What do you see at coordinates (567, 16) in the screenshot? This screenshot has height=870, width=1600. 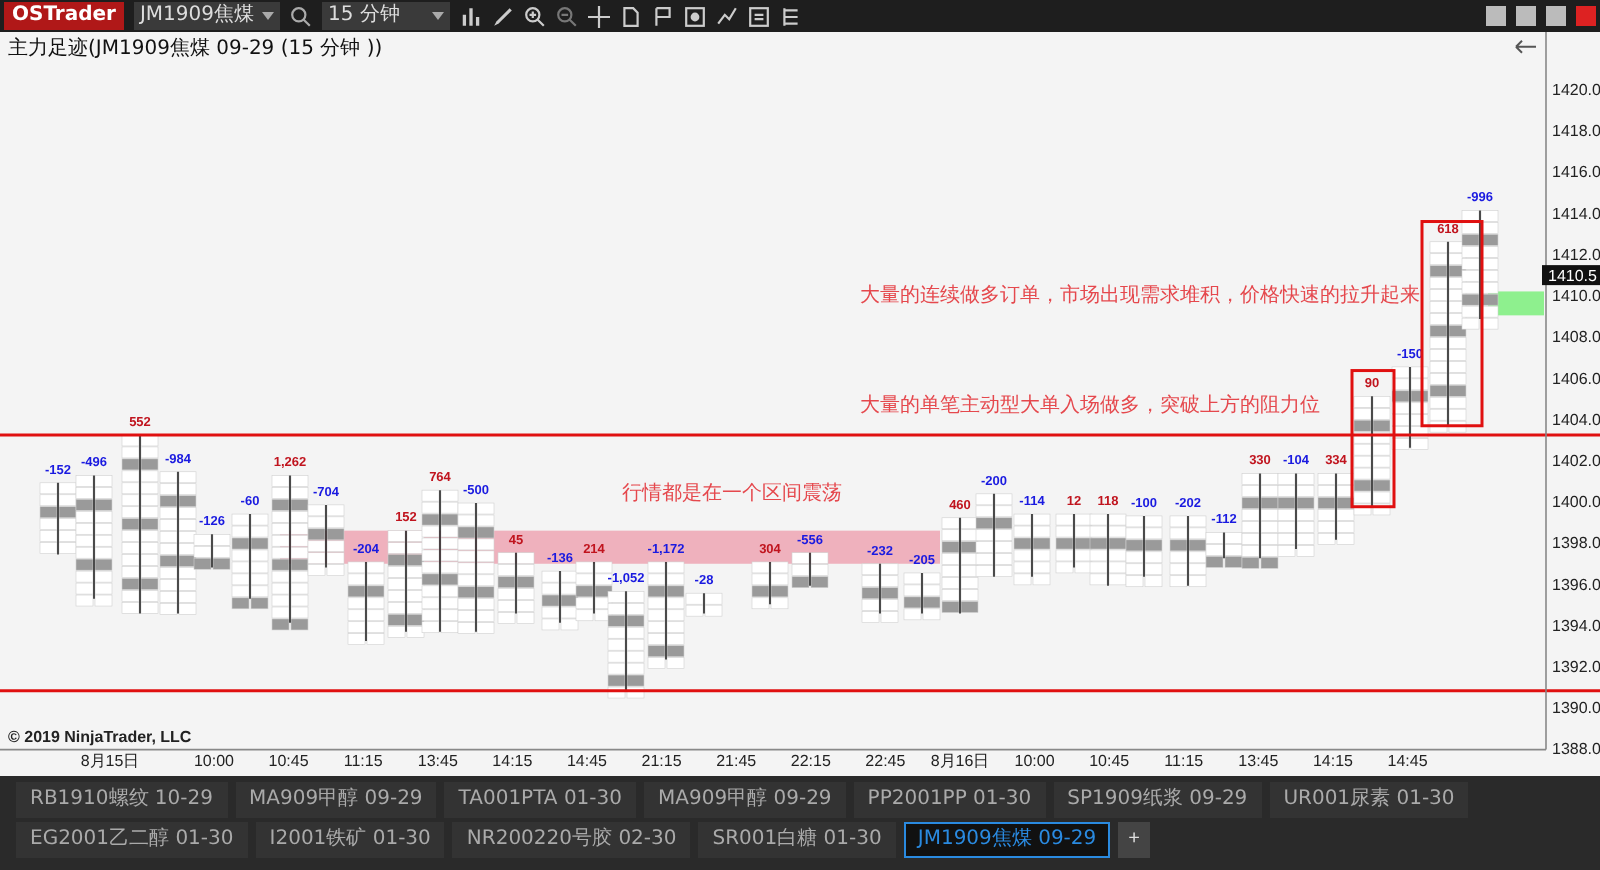 I see `zoom-out-icon` at bounding box center [567, 16].